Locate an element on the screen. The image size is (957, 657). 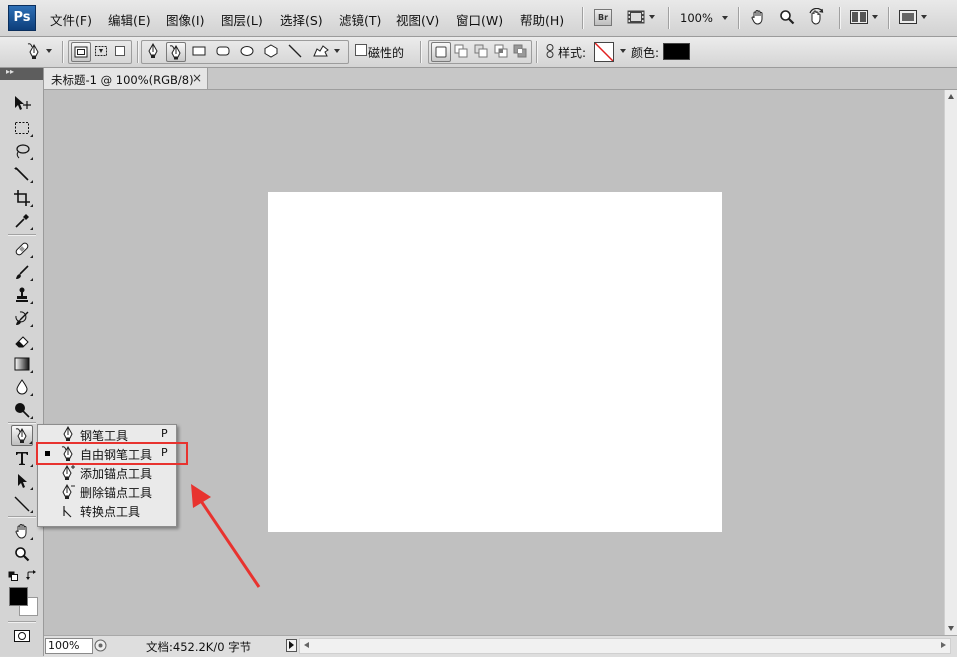
freeform-pen-option is located at coordinates (176, 52).